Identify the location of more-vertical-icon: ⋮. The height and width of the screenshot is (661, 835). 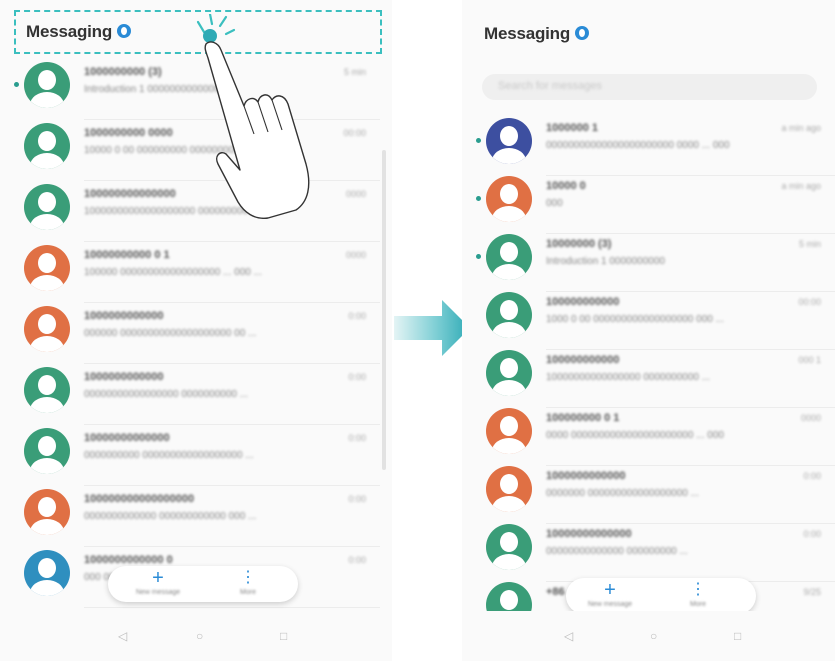
(248, 577).